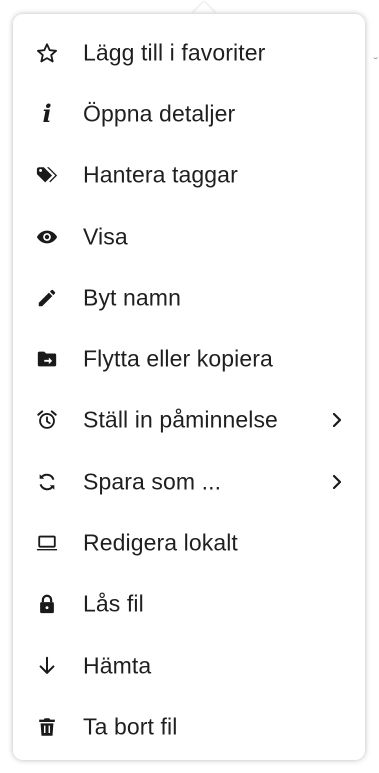 The image size is (379, 773). Describe the element at coordinates (117, 665) in the screenshot. I see `menu-item-label: Hämta` at that location.